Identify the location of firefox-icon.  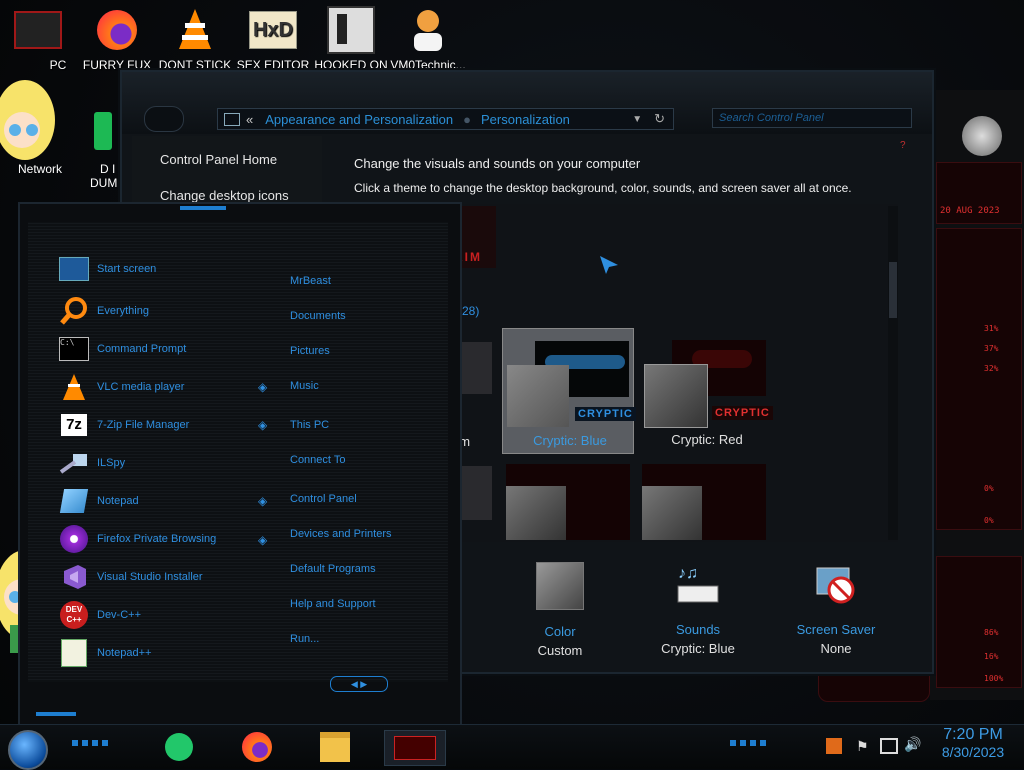
(257, 747).